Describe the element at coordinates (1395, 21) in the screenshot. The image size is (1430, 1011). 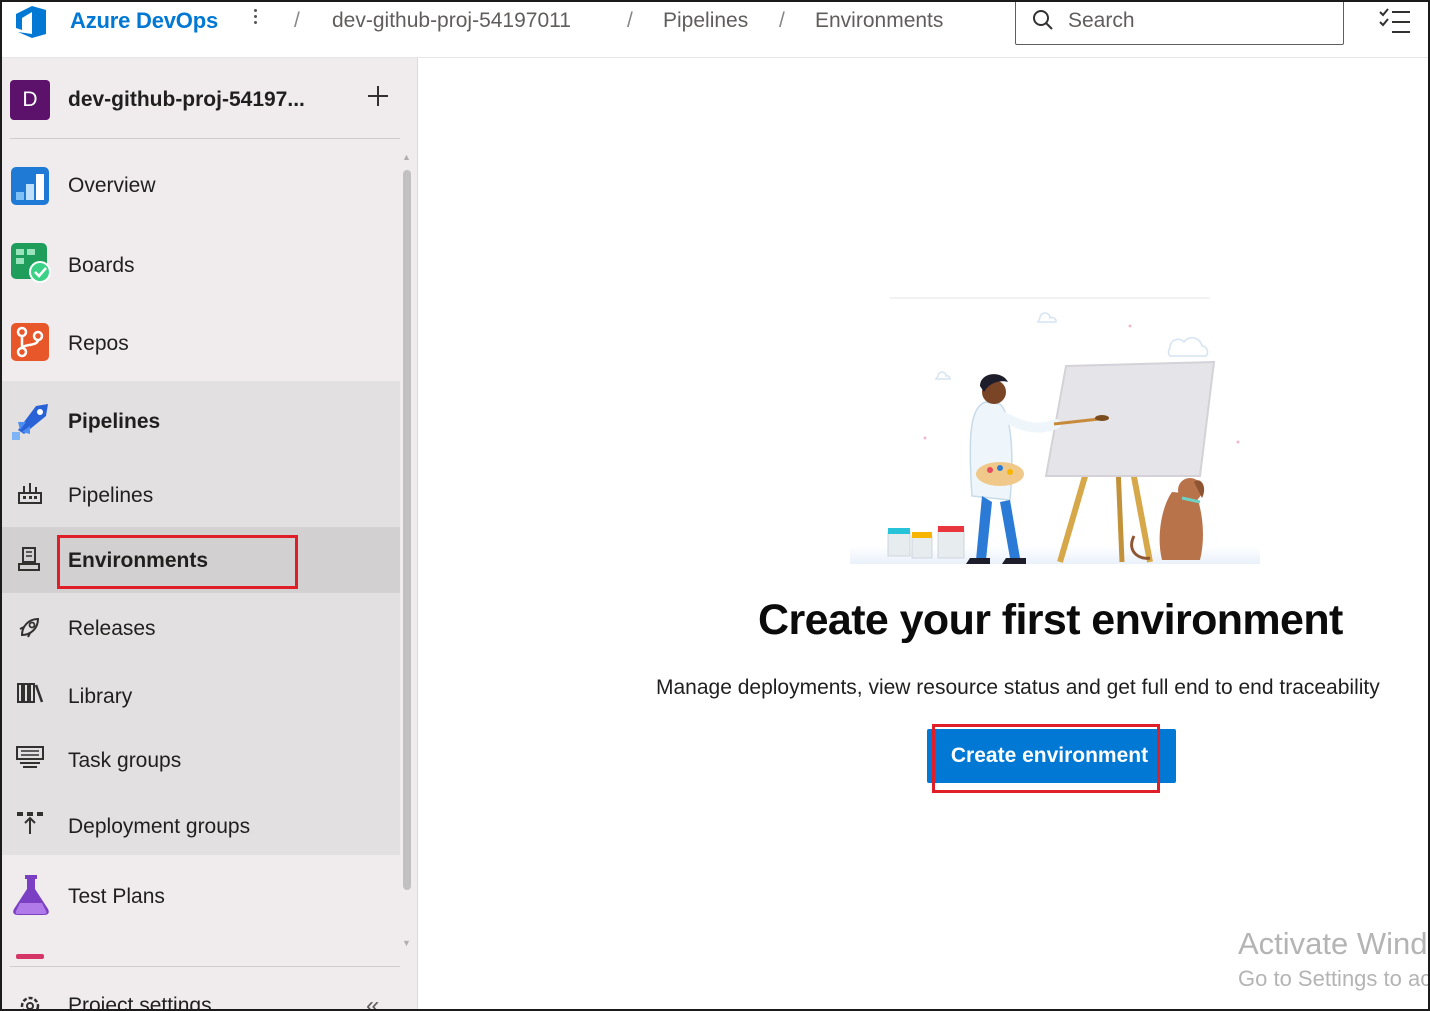
I see `task-list-icon` at that location.